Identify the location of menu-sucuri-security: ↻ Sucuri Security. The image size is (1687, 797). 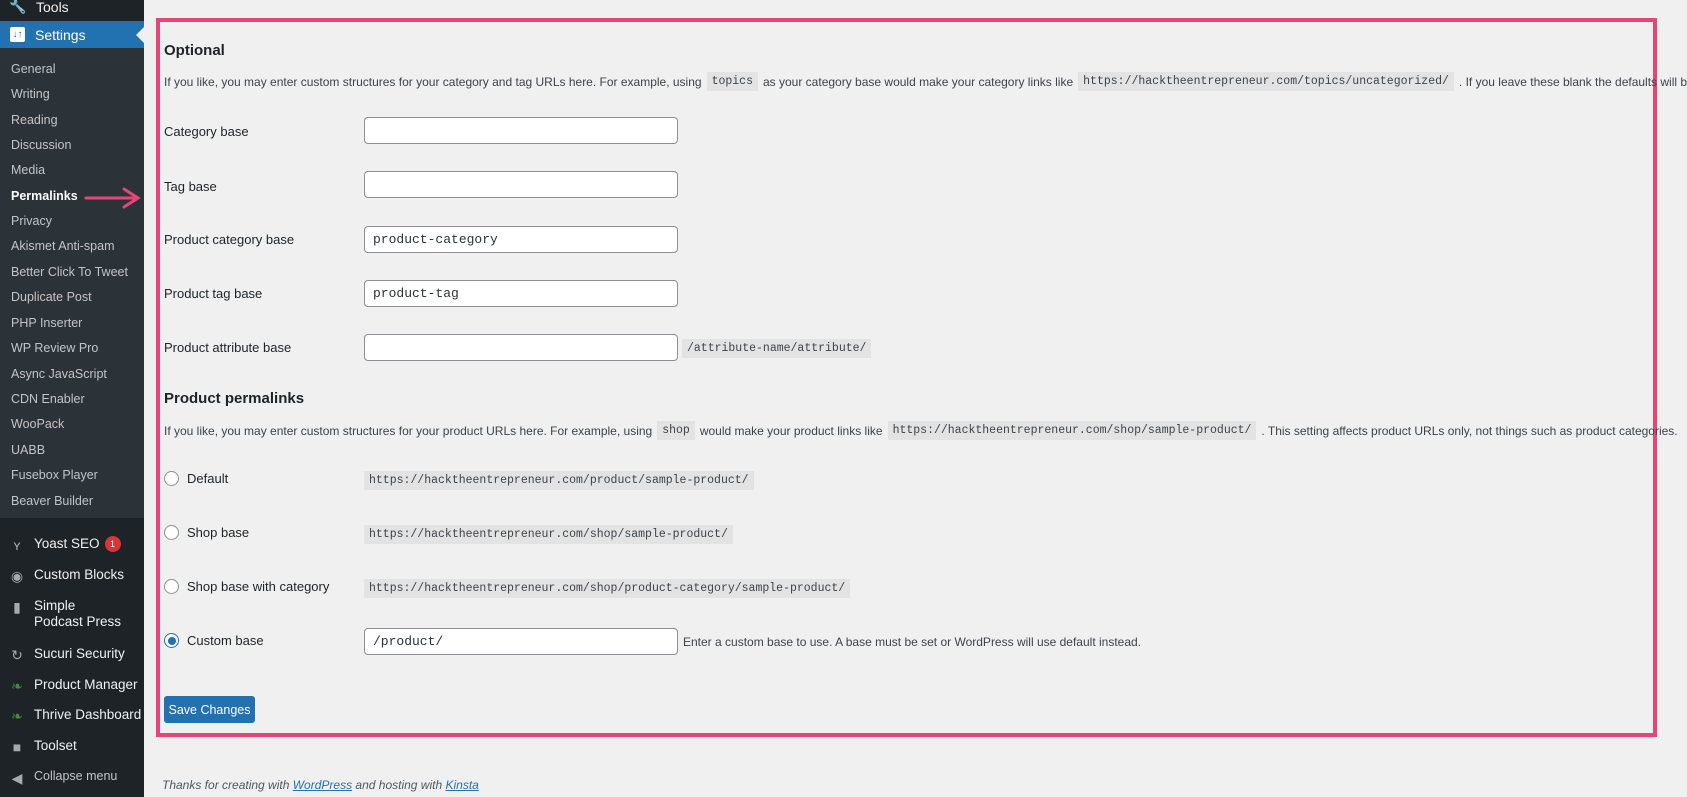
(72, 655).